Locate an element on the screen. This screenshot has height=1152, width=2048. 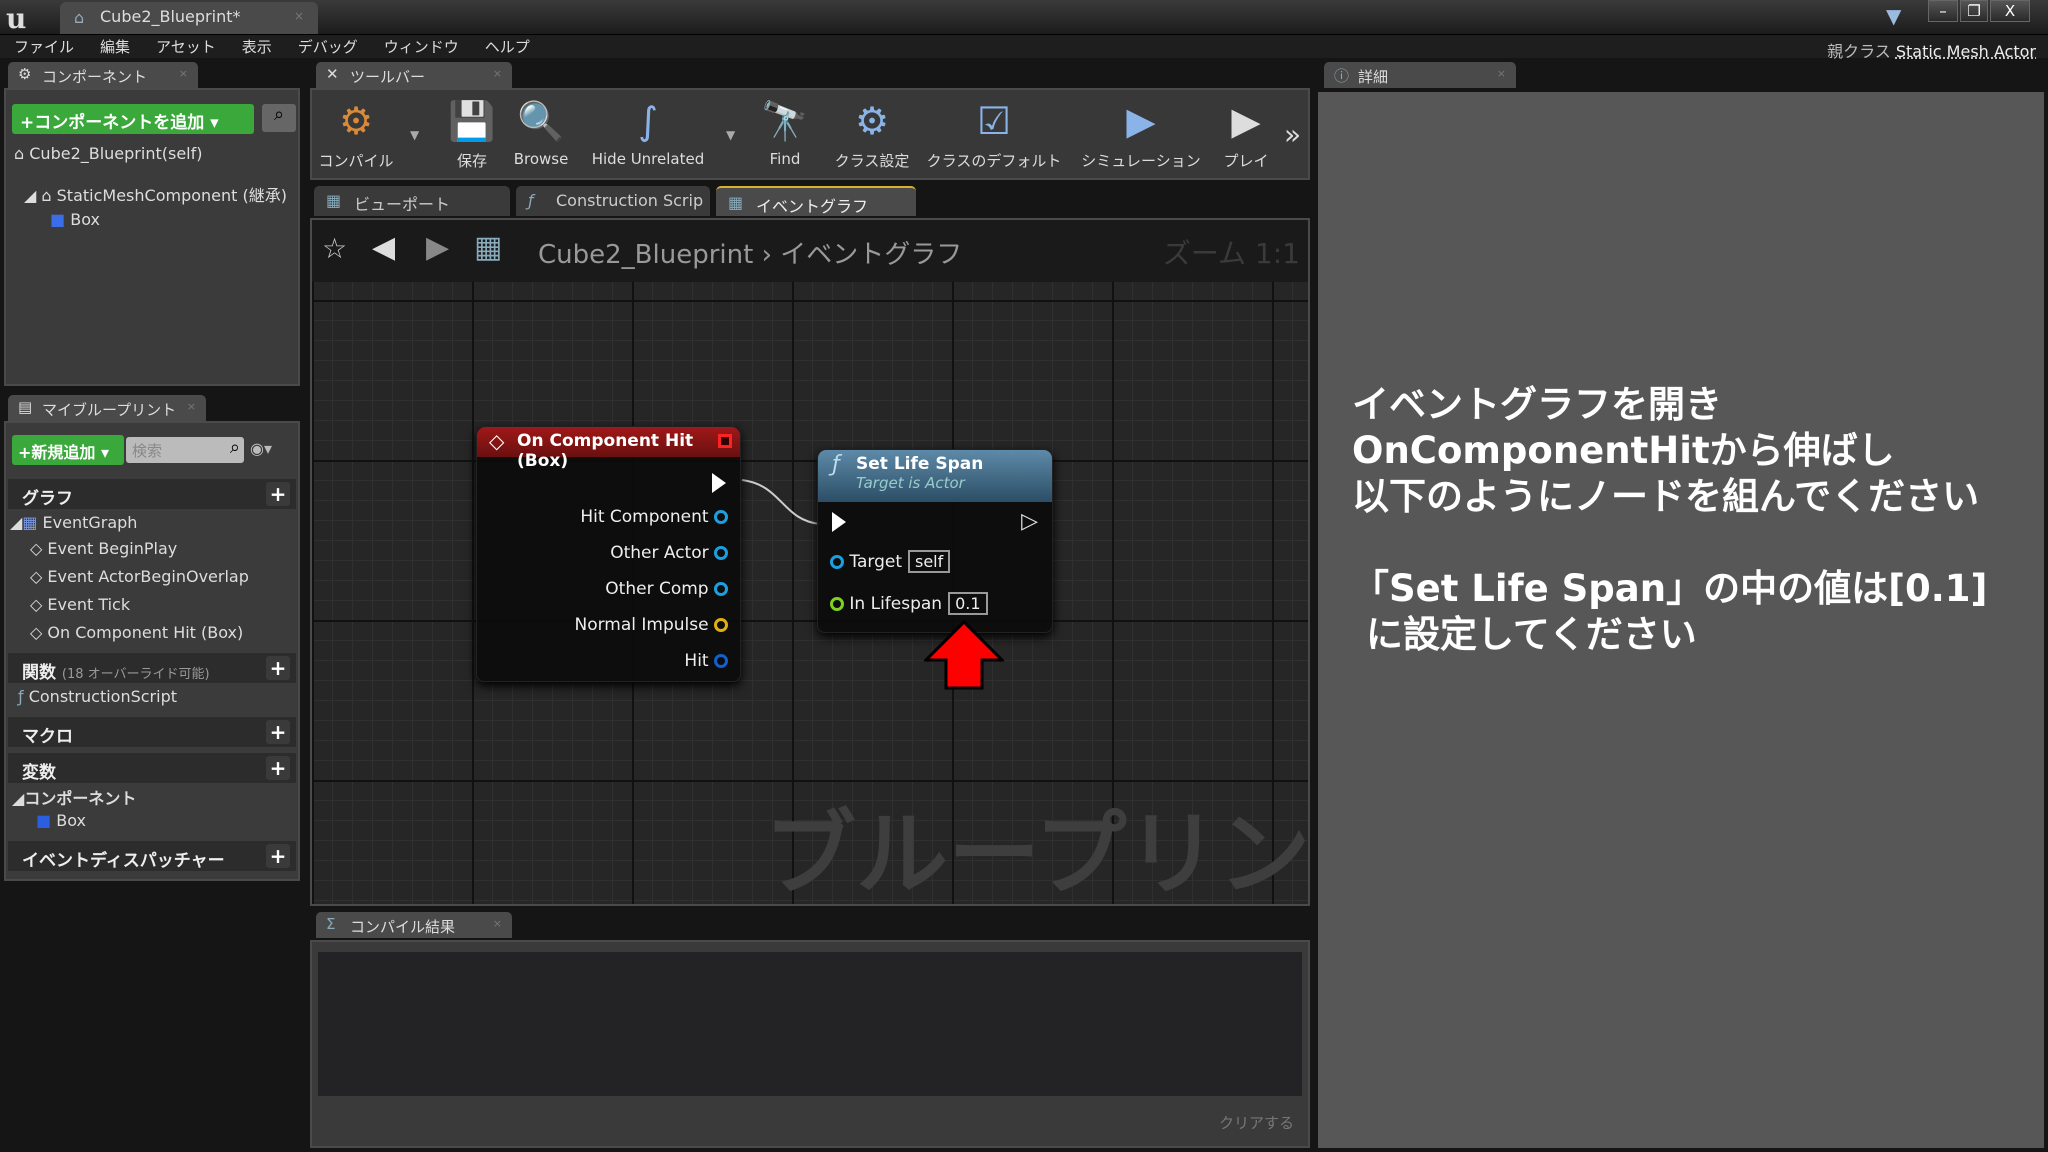
restore-button: ❐ is located at coordinates (1974, 11).